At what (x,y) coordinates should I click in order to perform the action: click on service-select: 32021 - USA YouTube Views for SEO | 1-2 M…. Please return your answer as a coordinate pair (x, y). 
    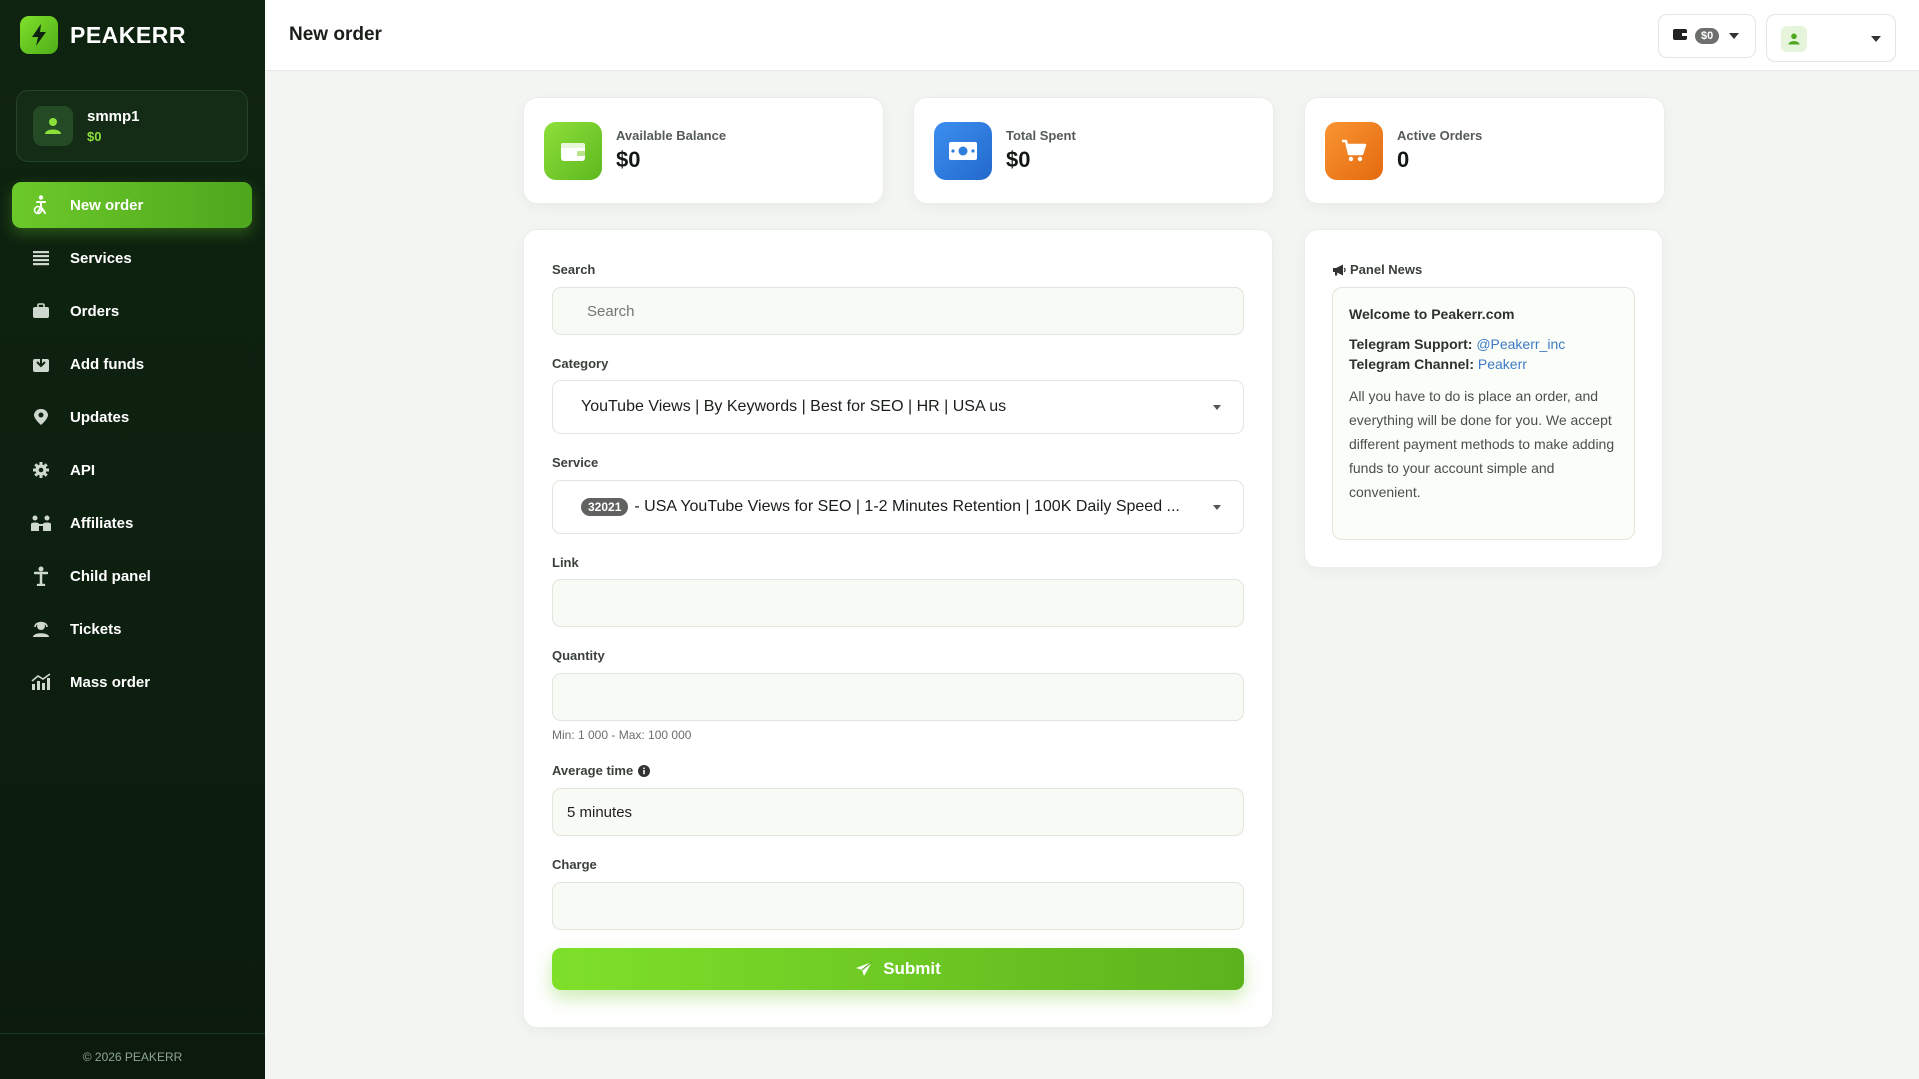
    Looking at the image, I should click on (898, 507).